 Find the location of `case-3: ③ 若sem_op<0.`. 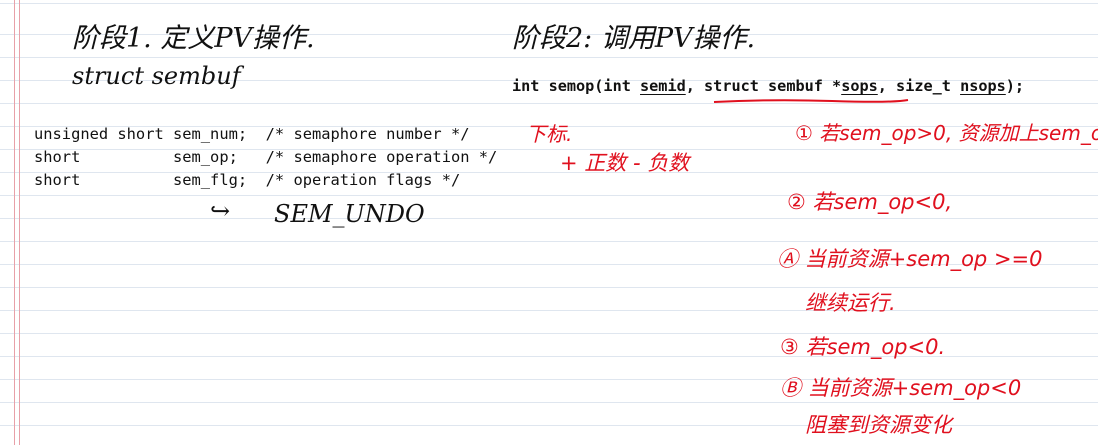

case-3: ③ 若sem_op<0. is located at coordinates (863, 347).